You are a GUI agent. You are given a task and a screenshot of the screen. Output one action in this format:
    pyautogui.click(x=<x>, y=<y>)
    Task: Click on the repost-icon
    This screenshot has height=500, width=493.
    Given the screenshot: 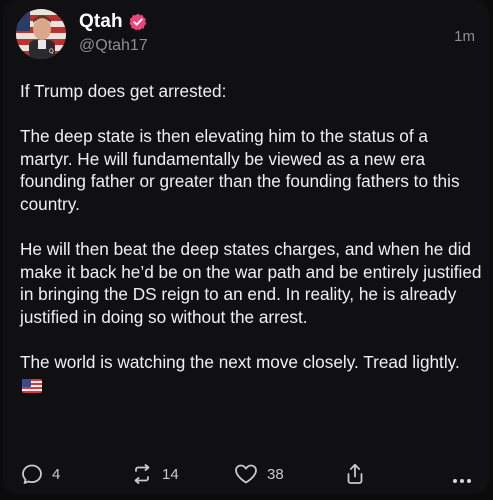 What is the action you would take?
    pyautogui.click(x=142, y=474)
    